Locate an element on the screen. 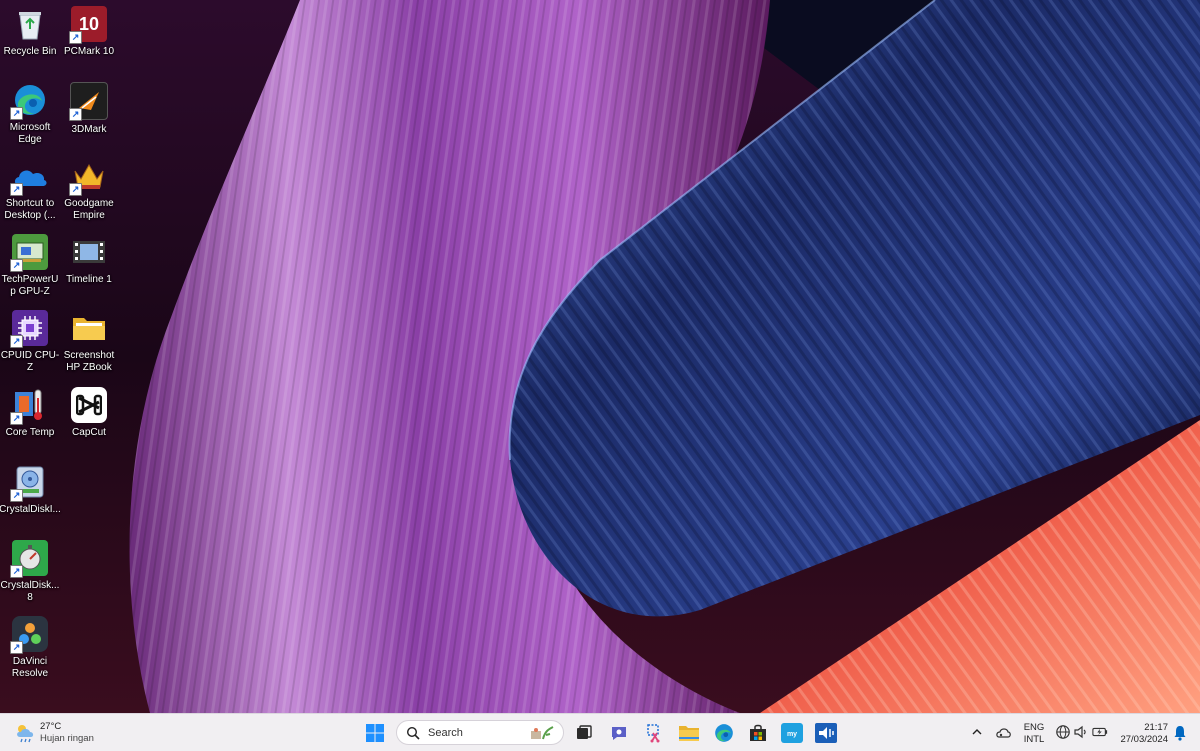  edge-icon is located at coordinates (724, 733).